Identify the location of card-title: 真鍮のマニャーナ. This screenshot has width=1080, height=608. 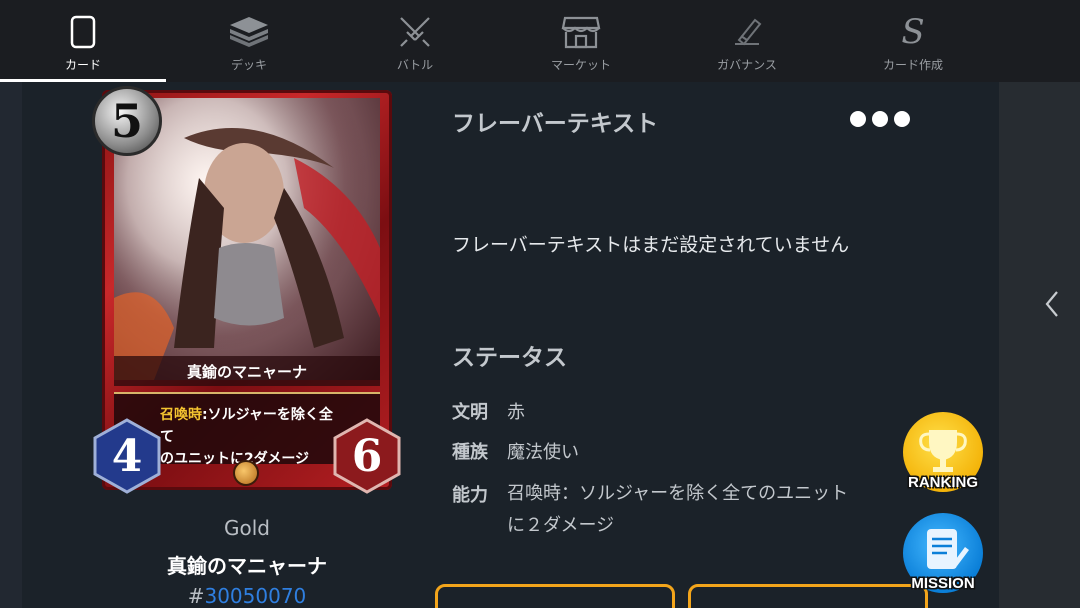
(247, 566).